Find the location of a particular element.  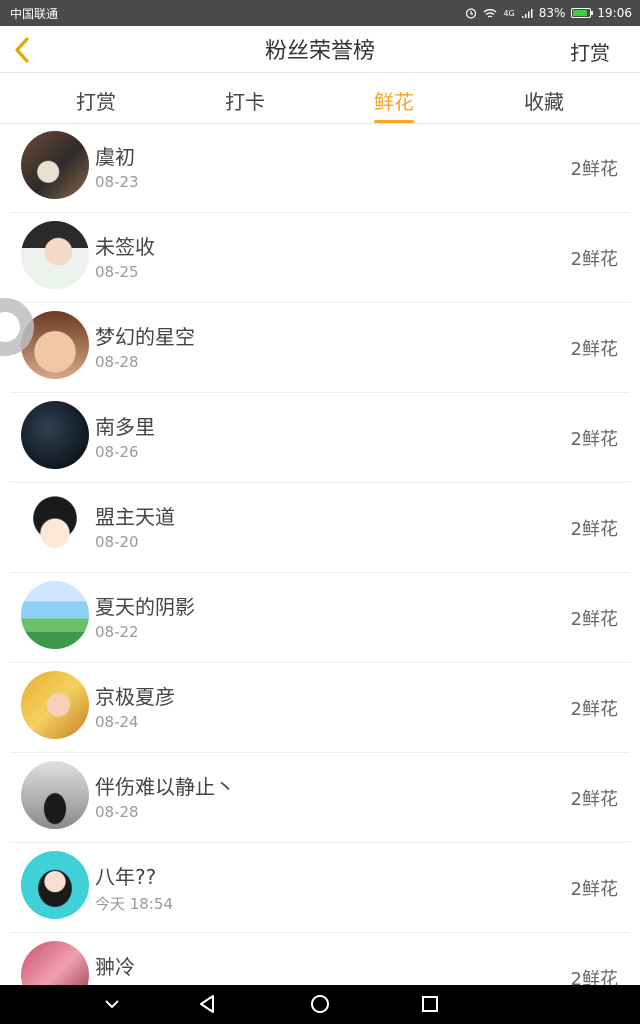

battery-percent: 83% is located at coordinates (552, 13).